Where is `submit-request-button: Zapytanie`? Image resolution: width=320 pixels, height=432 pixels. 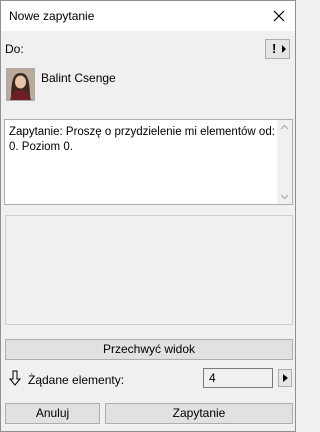 submit-request-button: Zapytanie is located at coordinates (199, 413).